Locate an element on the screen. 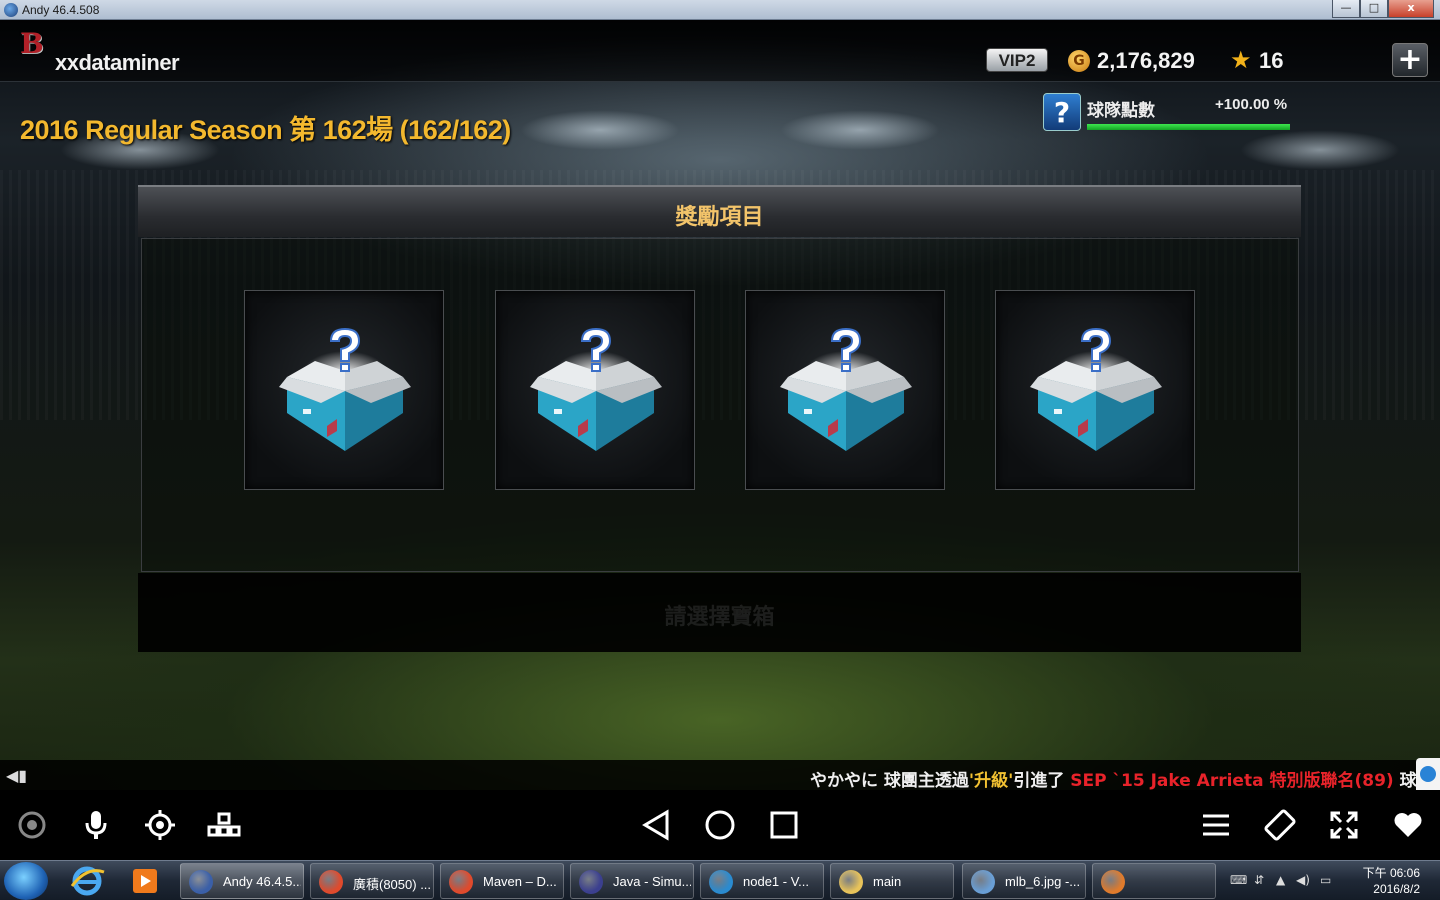 The image size is (1440, 900). android-nav-bar is located at coordinates (720, 825).